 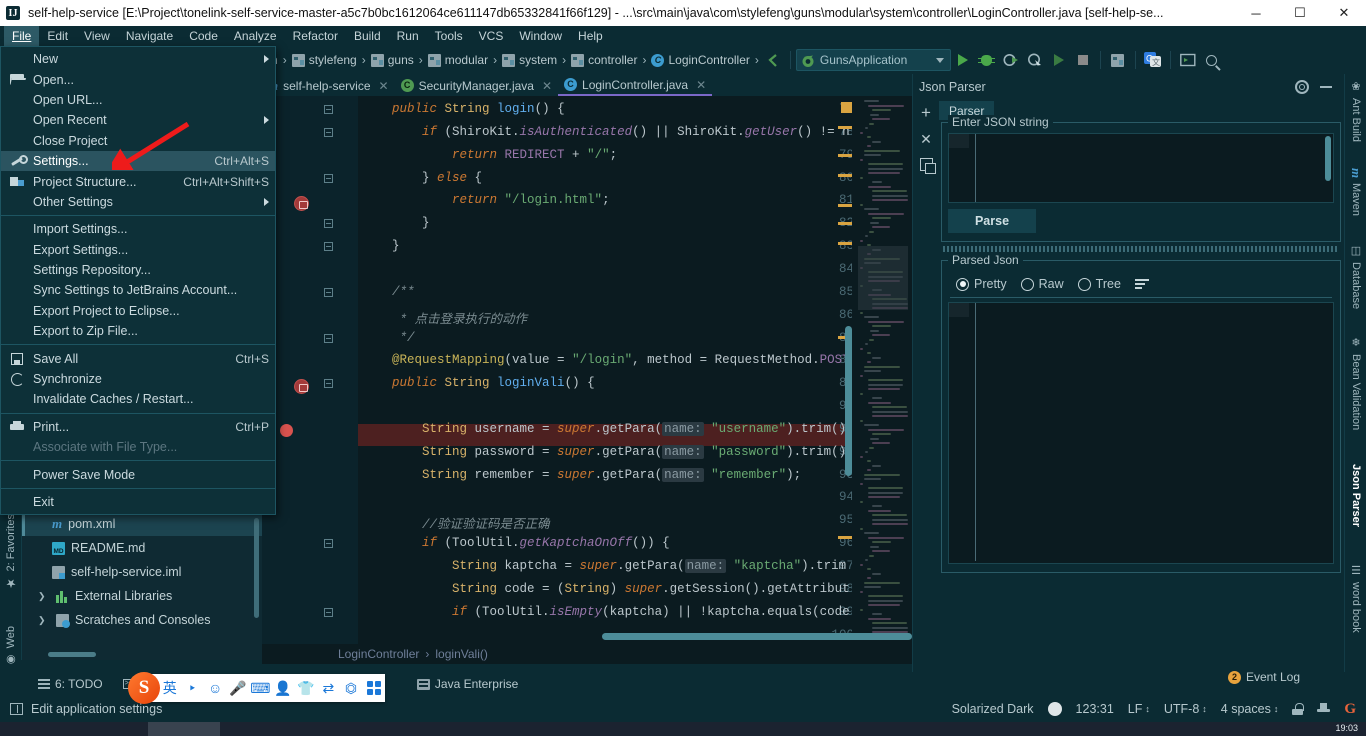 I want to click on run-button, so click(x=963, y=60).